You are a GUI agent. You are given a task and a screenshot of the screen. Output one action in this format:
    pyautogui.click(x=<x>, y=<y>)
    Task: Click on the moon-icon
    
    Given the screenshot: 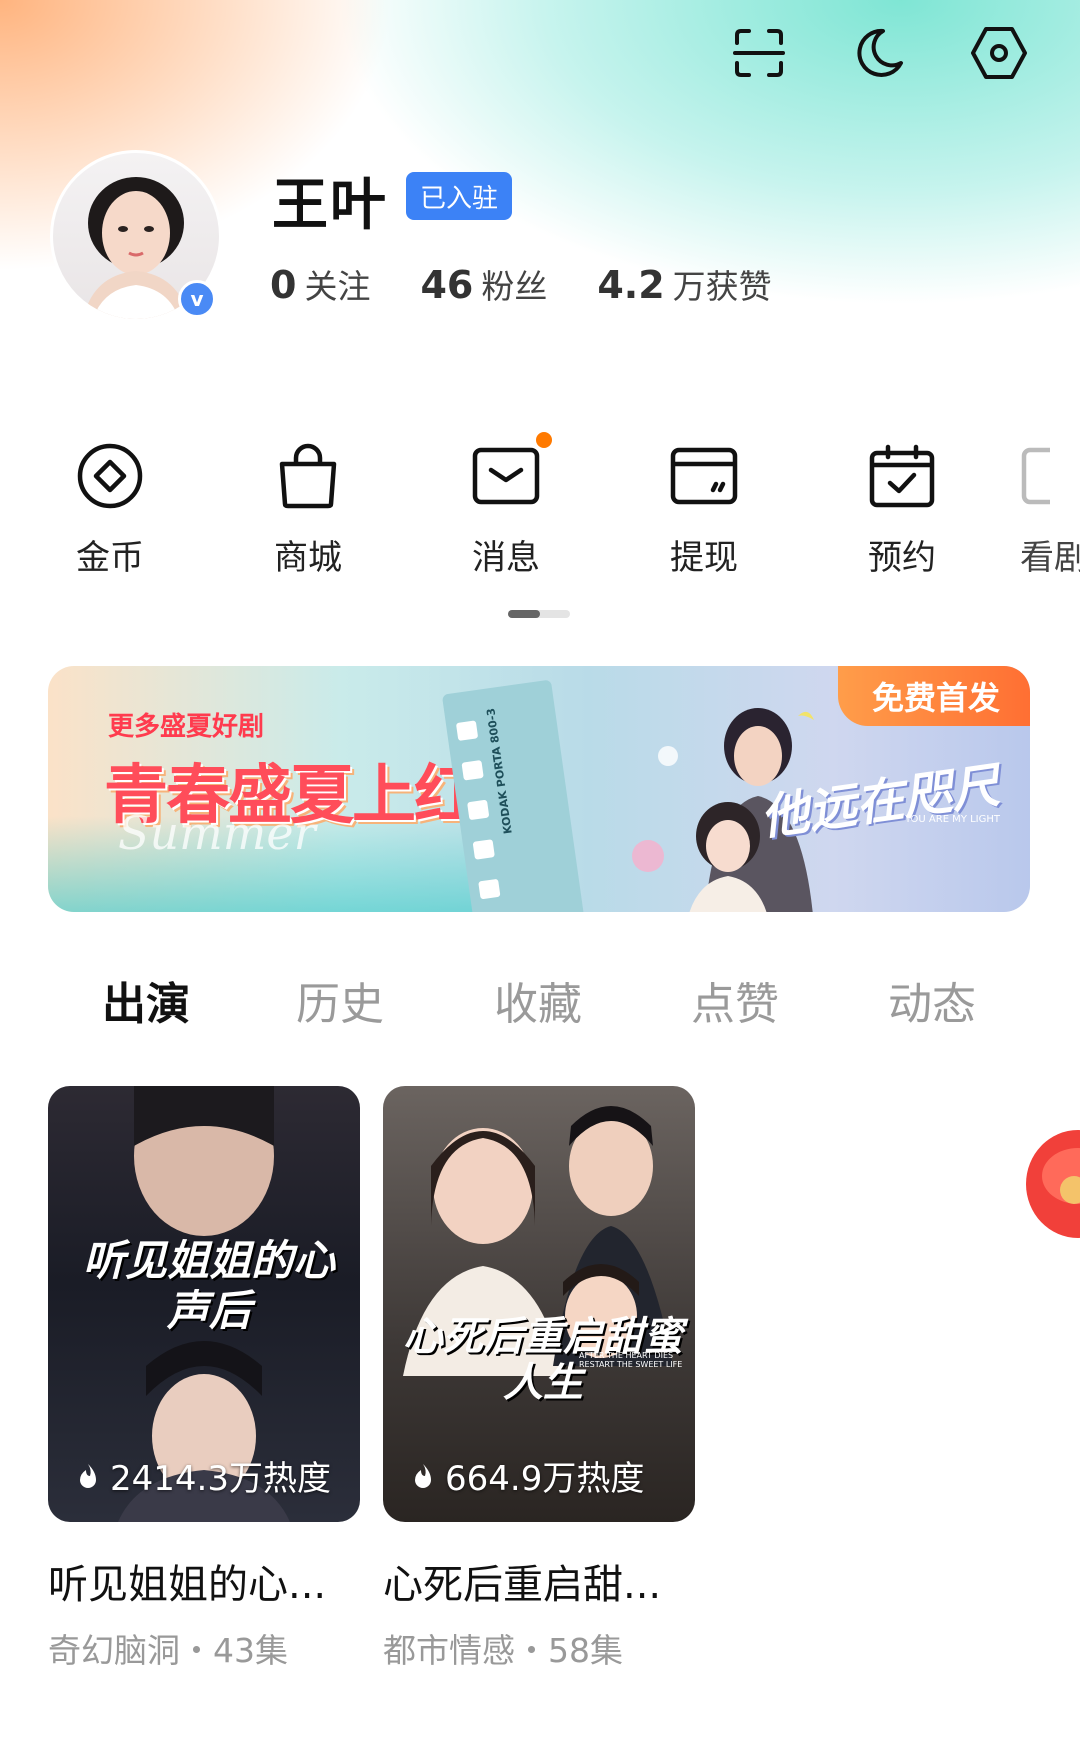 What is the action you would take?
    pyautogui.click(x=879, y=53)
    